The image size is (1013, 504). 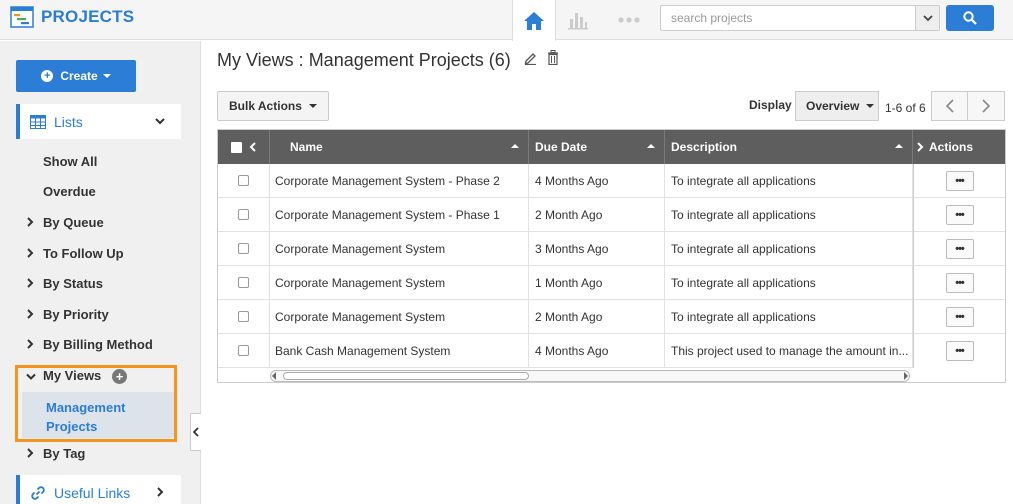 What do you see at coordinates (47, 76) in the screenshot?
I see `plus-icon: +` at bounding box center [47, 76].